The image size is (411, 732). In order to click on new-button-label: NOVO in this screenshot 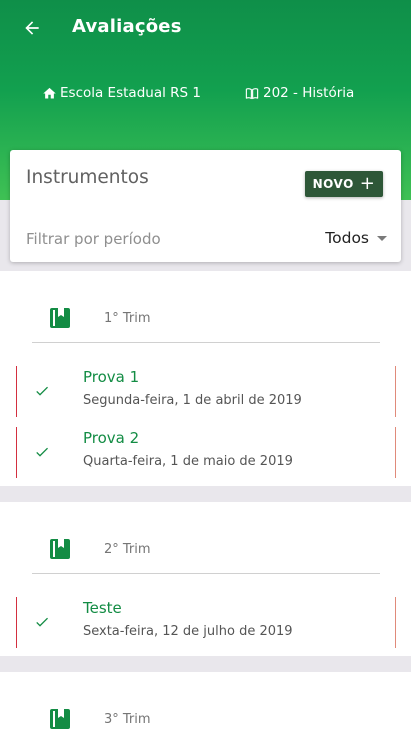, I will do `click(333, 184)`.